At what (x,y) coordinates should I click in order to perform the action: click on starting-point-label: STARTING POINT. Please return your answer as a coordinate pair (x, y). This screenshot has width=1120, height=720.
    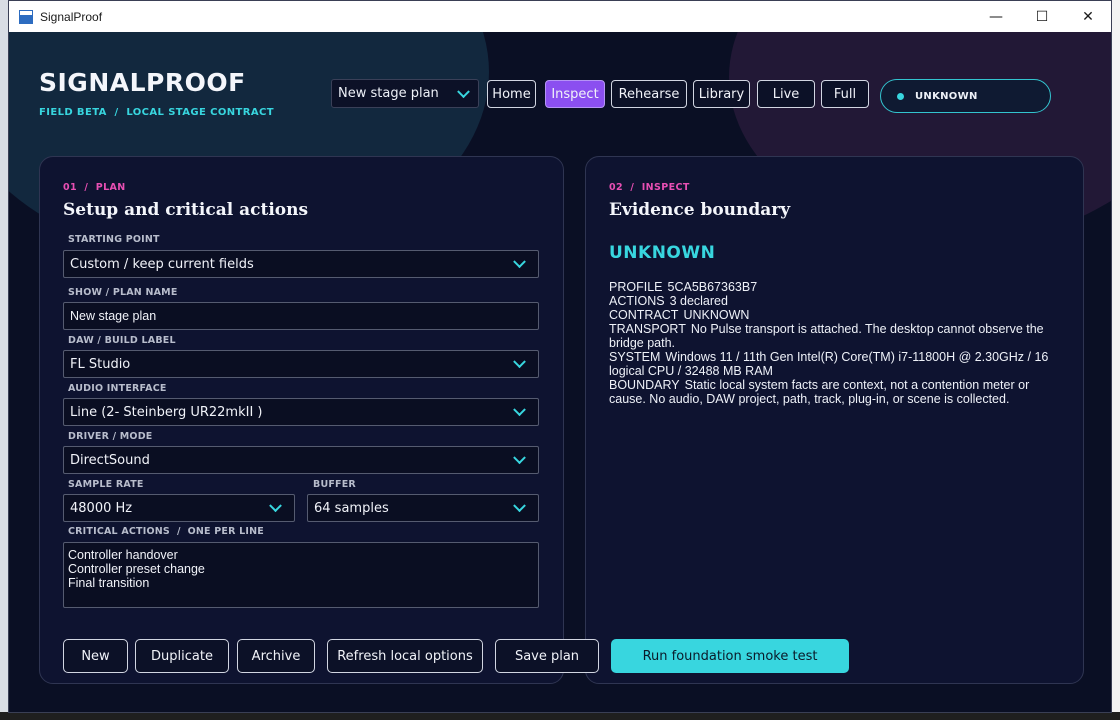
    Looking at the image, I should click on (114, 239).